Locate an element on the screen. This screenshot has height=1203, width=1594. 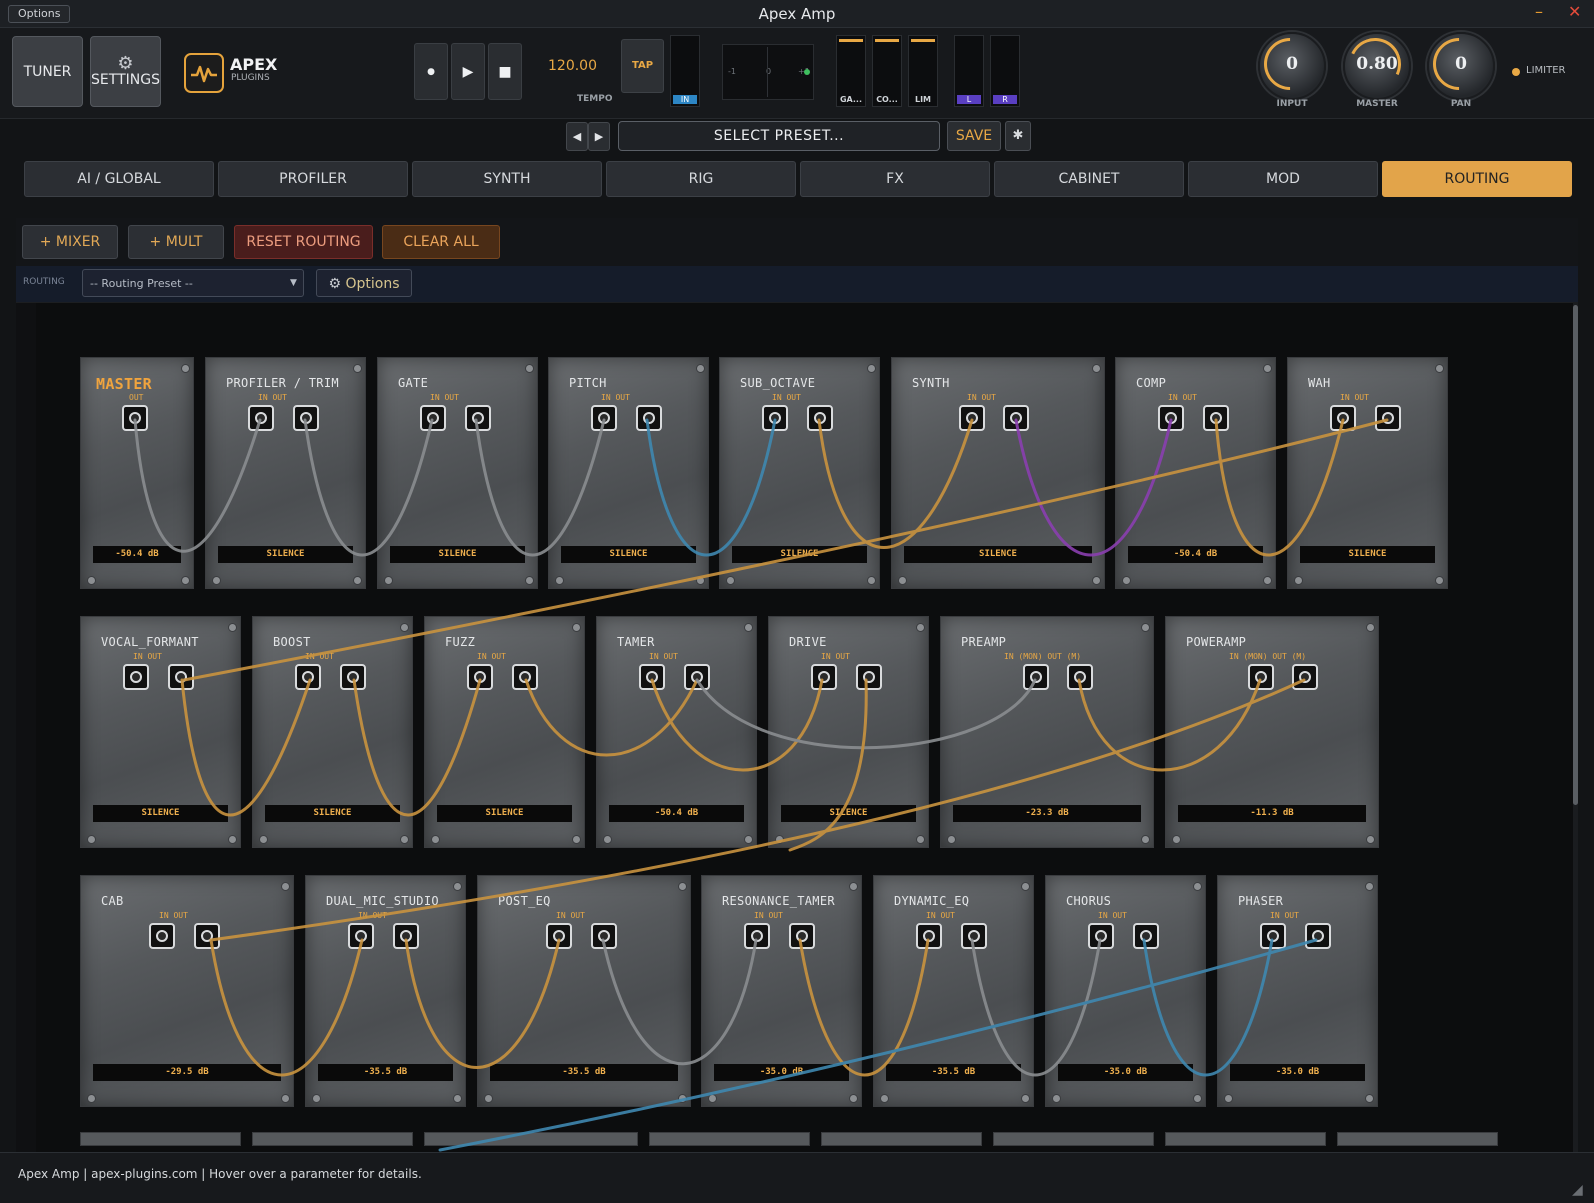
module-poweramp: POWERAMP IN (MON) OUT (M) -11.3 dB is located at coordinates (1272, 732).